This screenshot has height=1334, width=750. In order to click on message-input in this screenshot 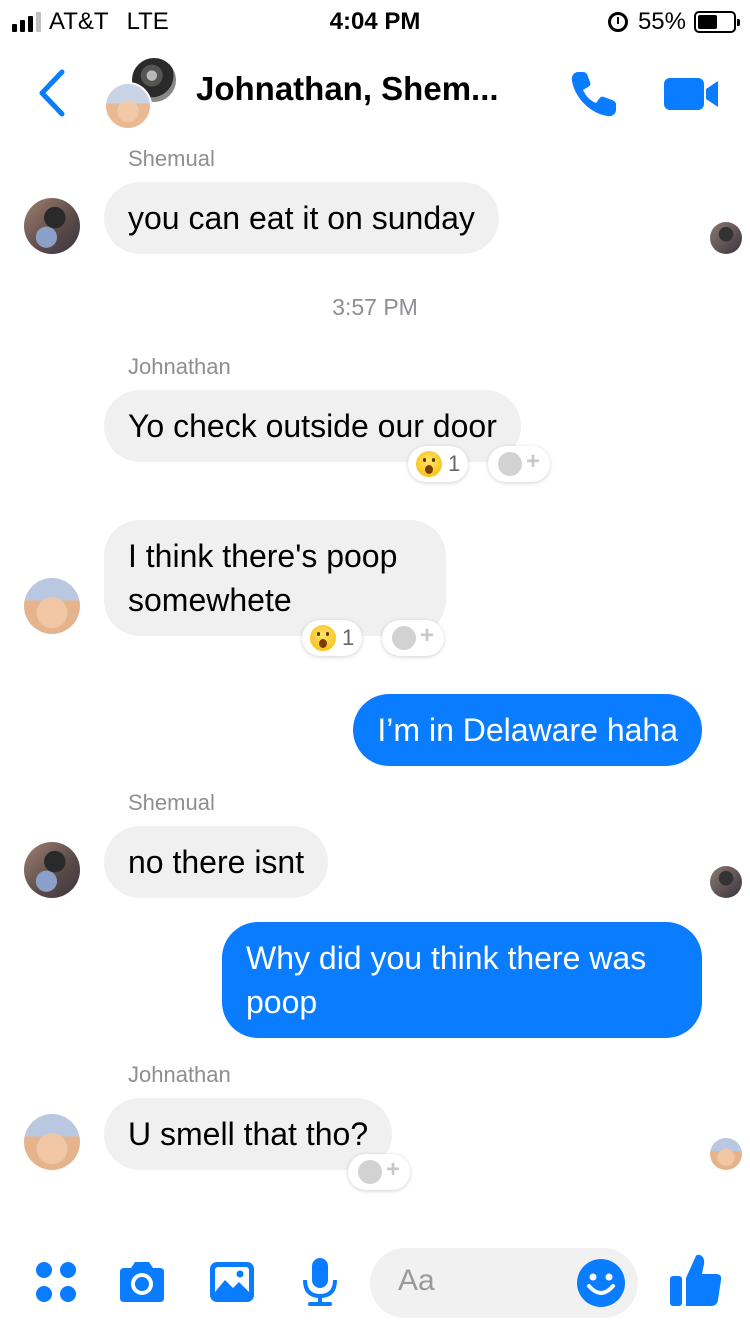, I will do `click(478, 1281)`.